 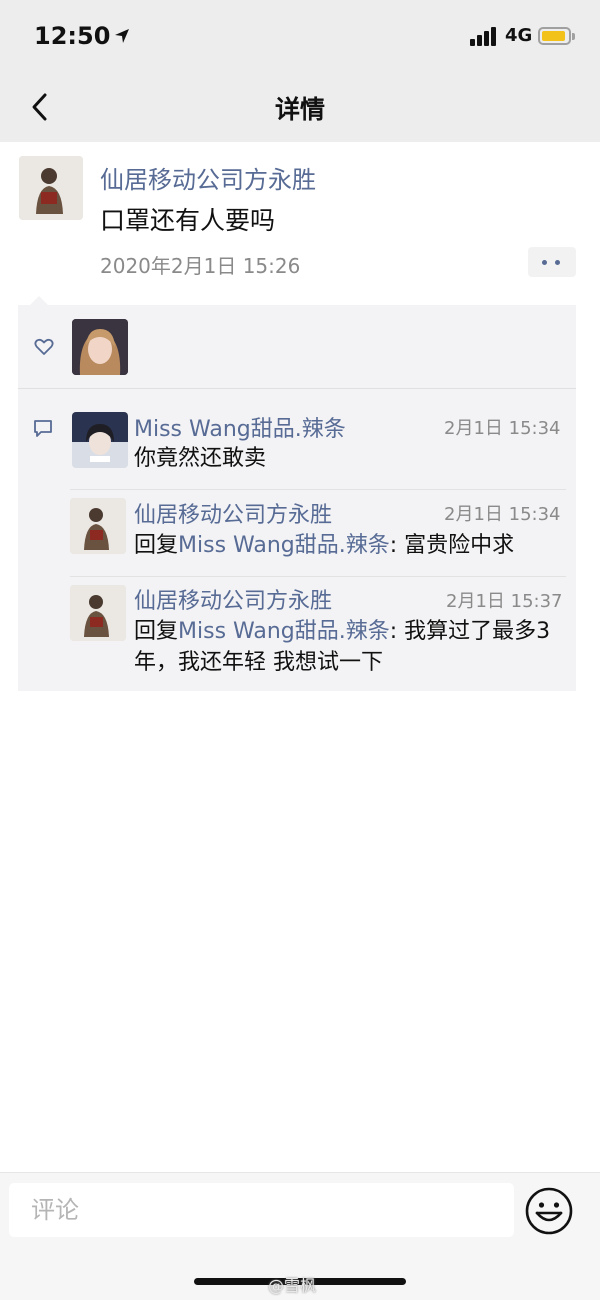 What do you see at coordinates (484, 36) in the screenshot?
I see `signal-icon` at bounding box center [484, 36].